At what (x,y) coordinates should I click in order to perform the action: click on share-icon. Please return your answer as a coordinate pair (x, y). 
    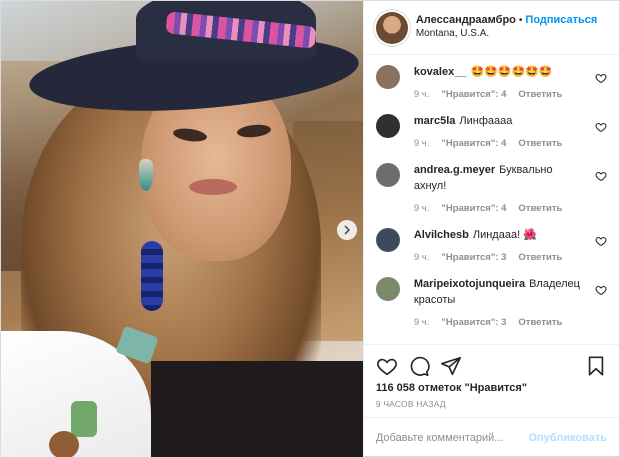
    Looking at the image, I should click on (451, 366).